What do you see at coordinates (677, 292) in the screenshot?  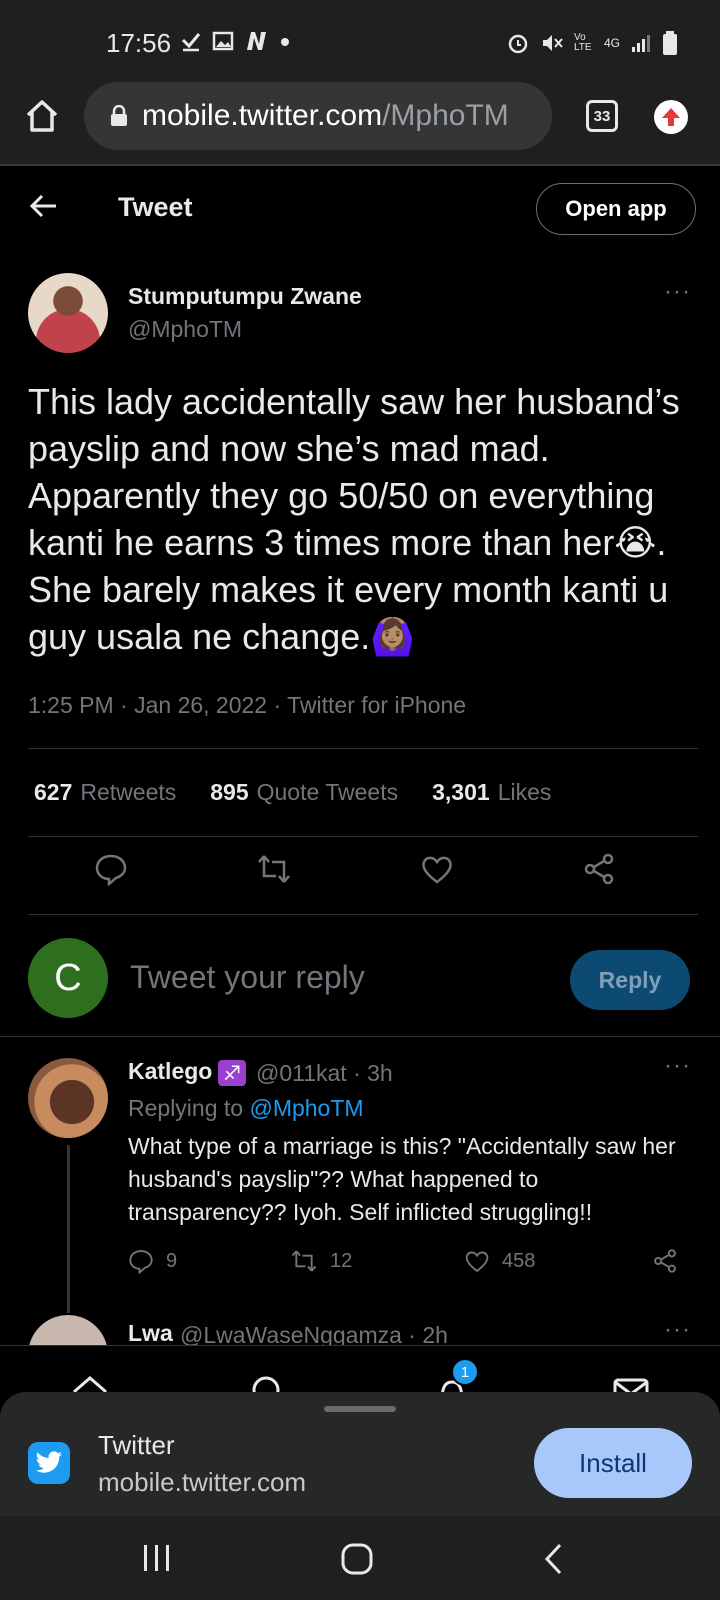 I see `more-options-button: ···` at bounding box center [677, 292].